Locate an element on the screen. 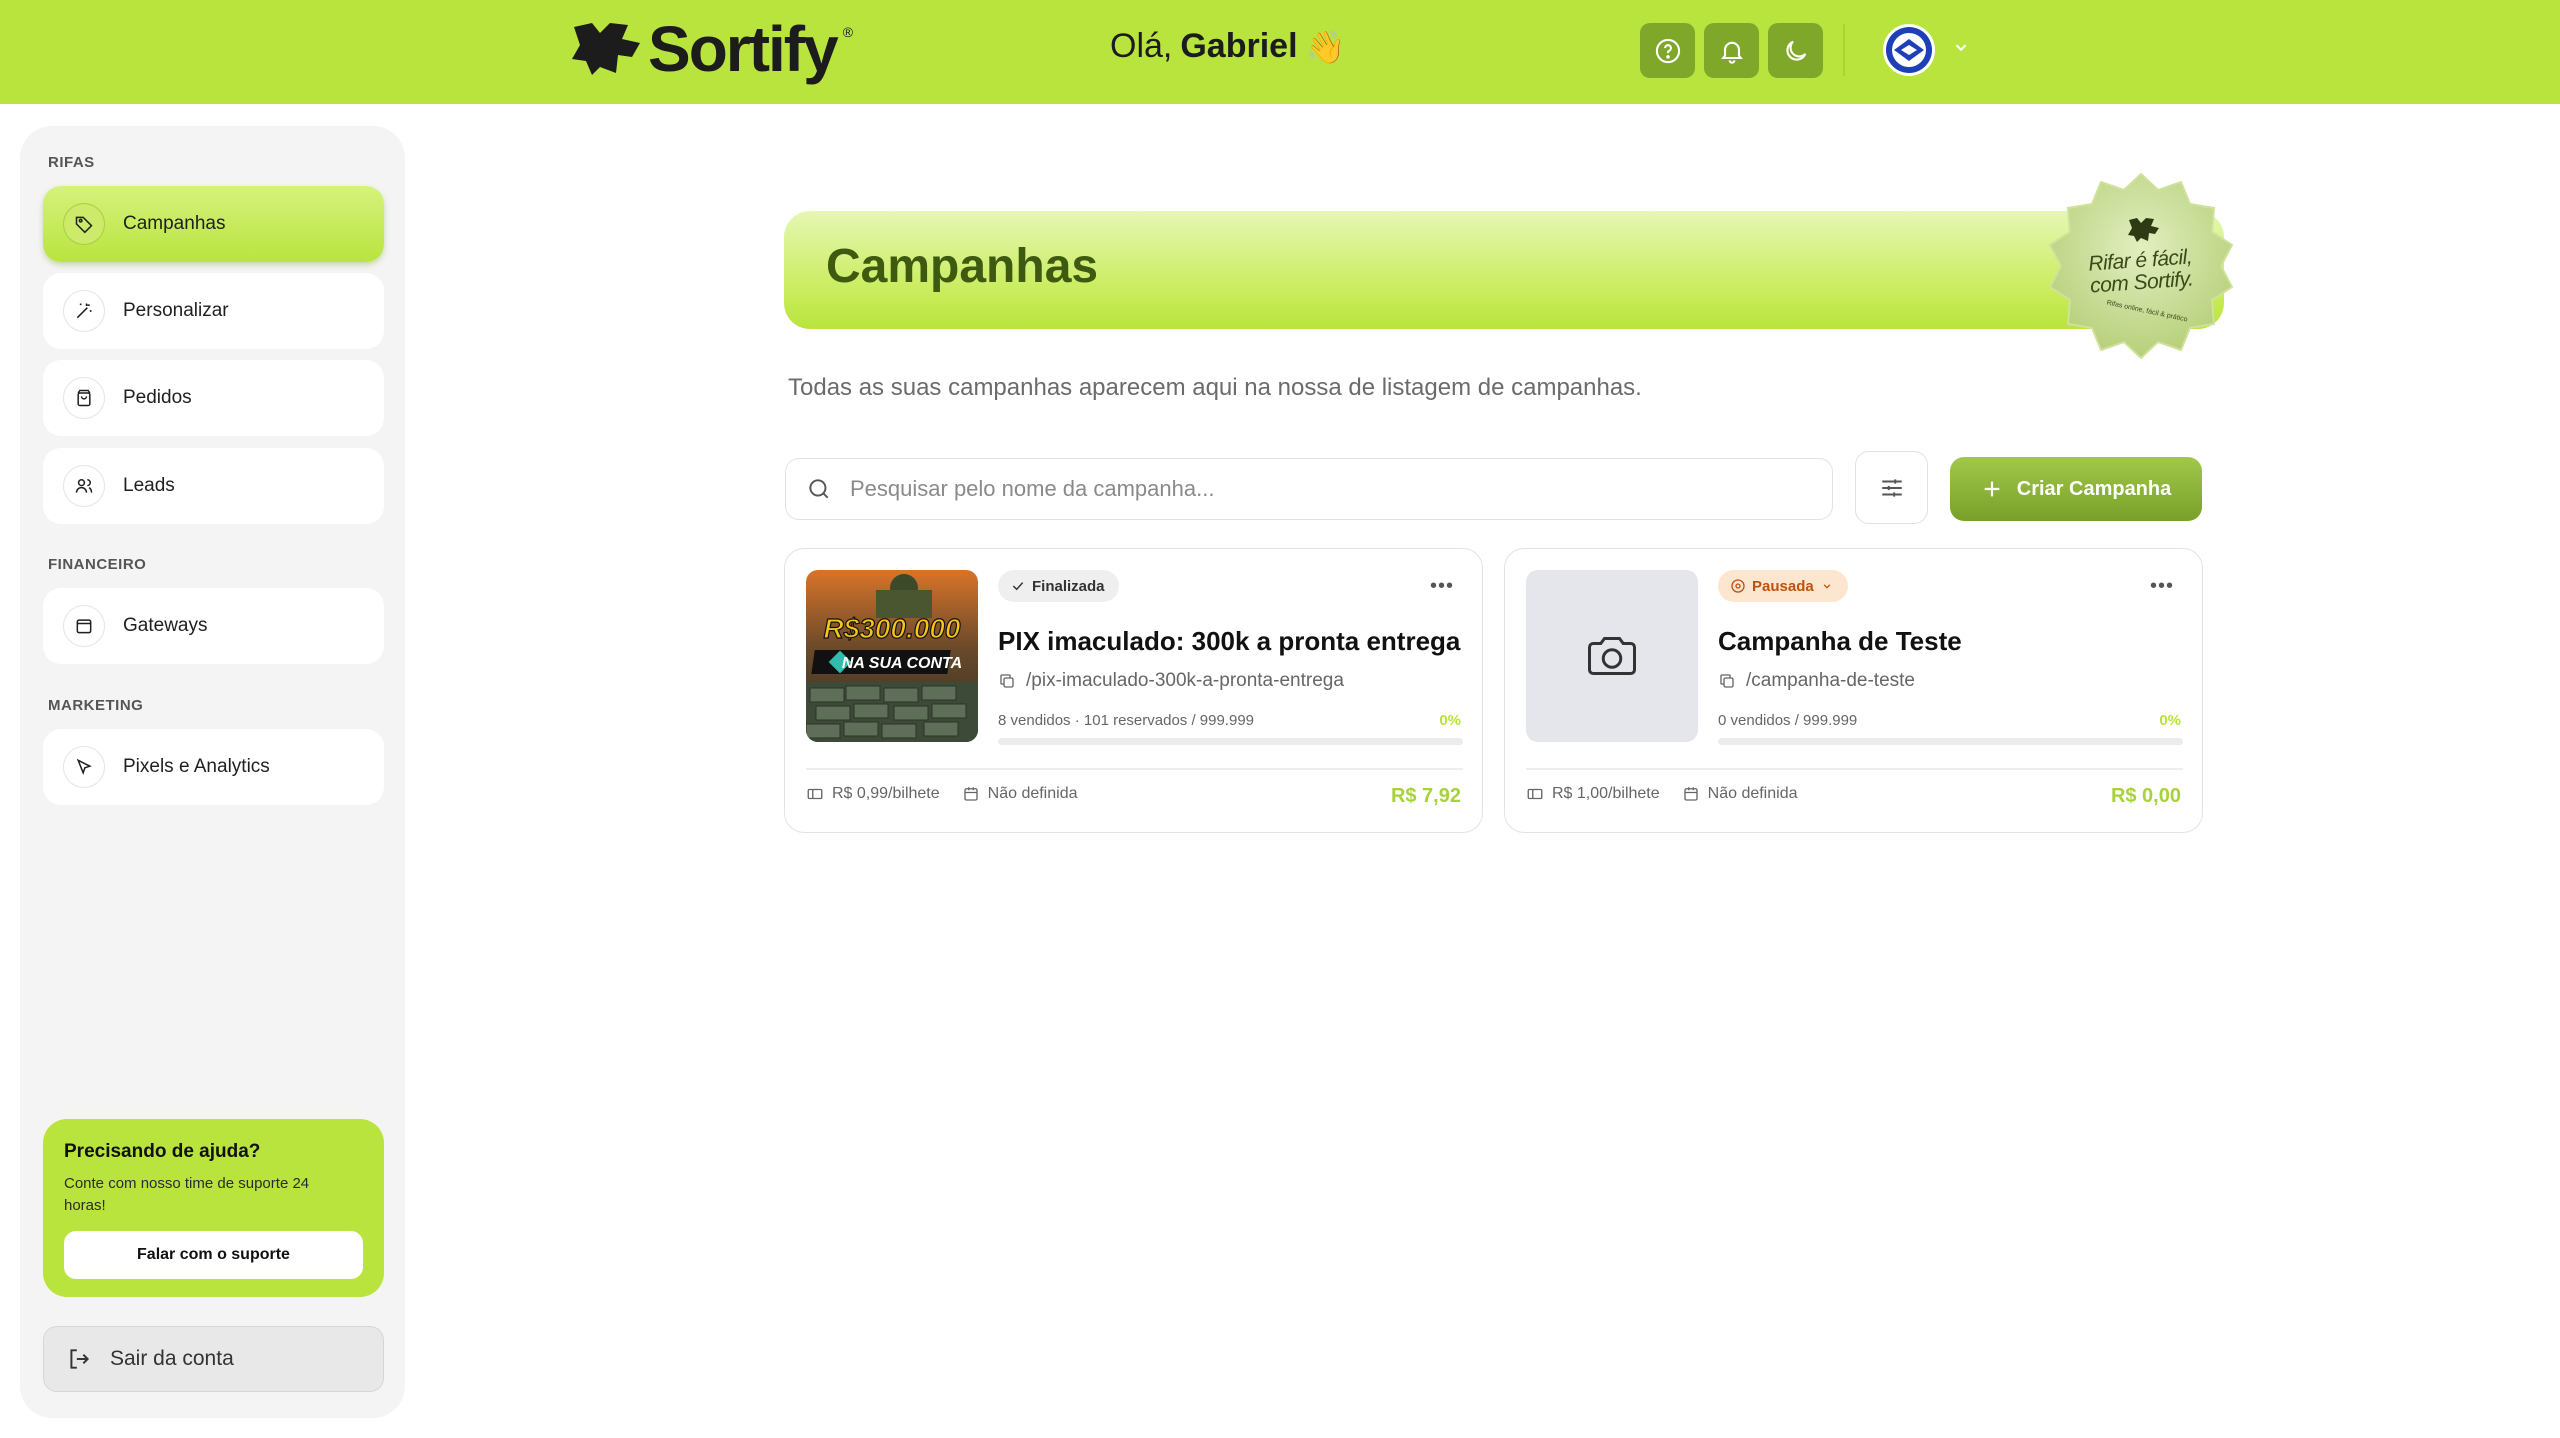 The image size is (2560, 1438). sidebar-item-label: Personalizar is located at coordinates (176, 310).